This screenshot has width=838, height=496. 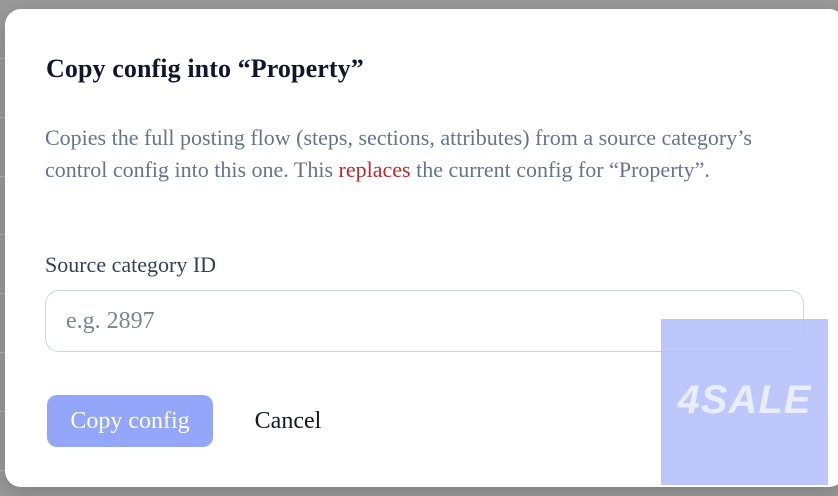 What do you see at coordinates (130, 421) in the screenshot?
I see `copy-config-button: Copy config` at bounding box center [130, 421].